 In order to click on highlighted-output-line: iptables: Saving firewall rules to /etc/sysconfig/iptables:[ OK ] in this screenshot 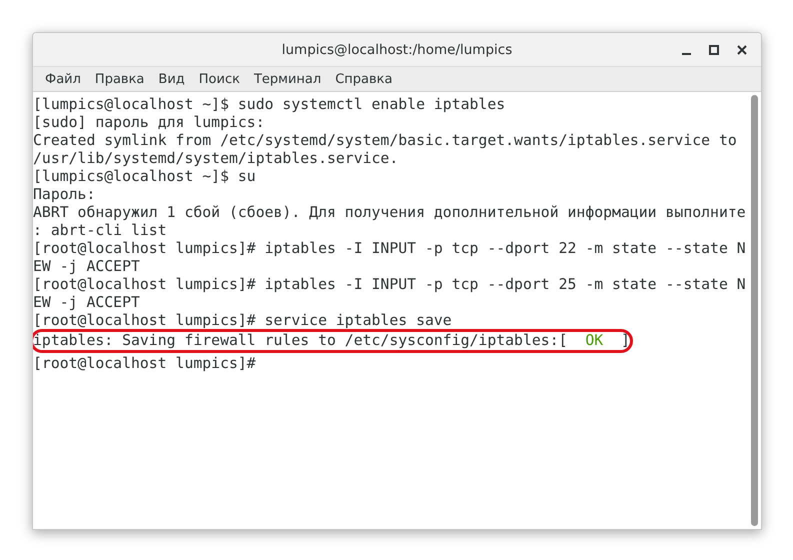, I will do `click(331, 341)`.